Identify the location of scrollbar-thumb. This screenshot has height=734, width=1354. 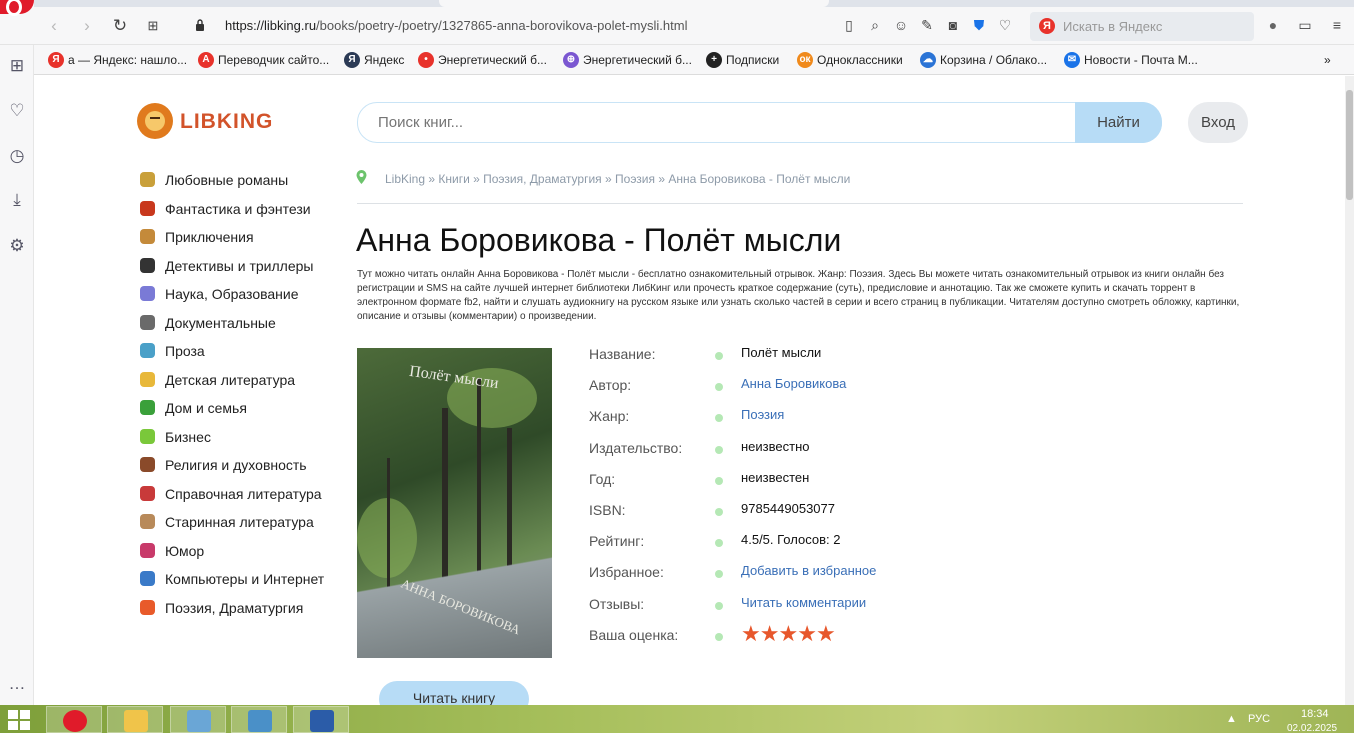
(1349, 145).